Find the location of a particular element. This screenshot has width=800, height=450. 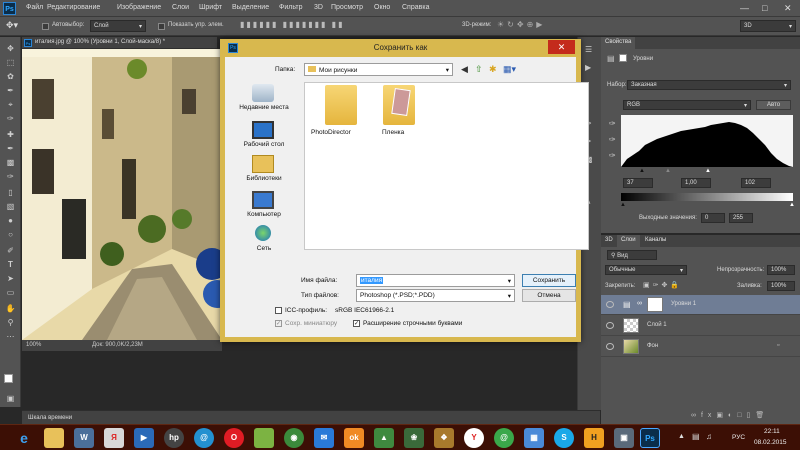

close-icon: ✕ is located at coordinates (788, 8).